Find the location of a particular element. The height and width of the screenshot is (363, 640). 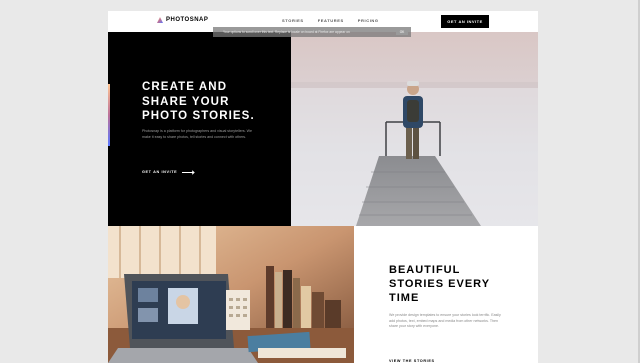

hero-invite-link: GET AN INVITE is located at coordinates (168, 172).